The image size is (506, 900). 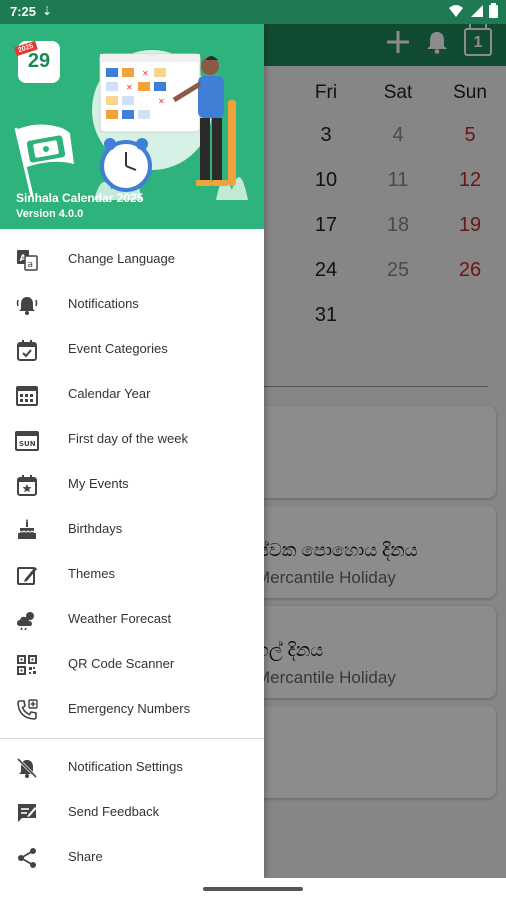 I want to click on calendar-check-icon, so click(x=27, y=350).